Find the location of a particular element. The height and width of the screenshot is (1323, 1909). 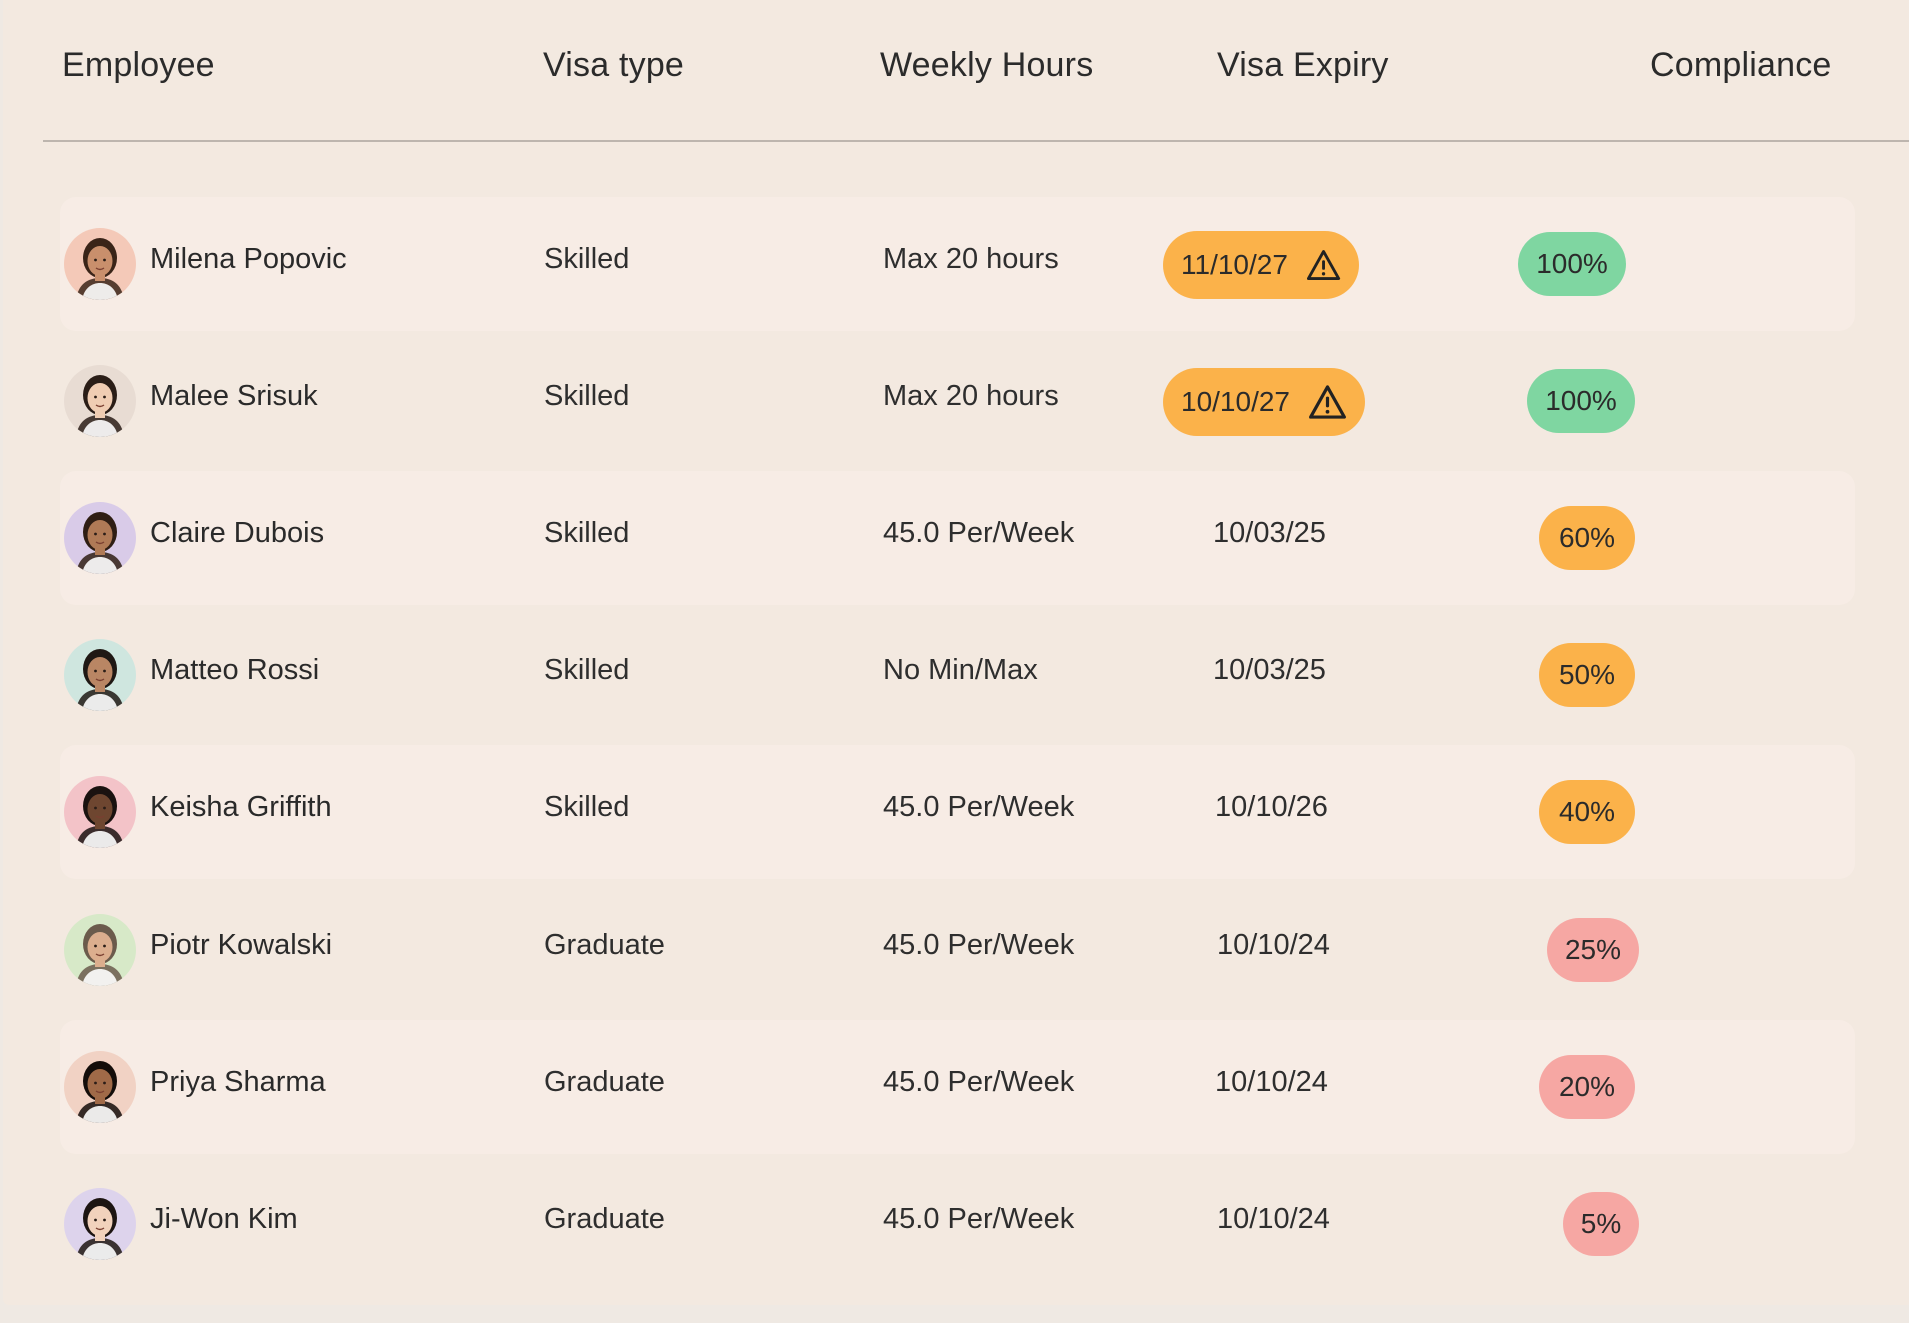

visa-expiry-date: 10/10/26 is located at coordinates (1271, 807).